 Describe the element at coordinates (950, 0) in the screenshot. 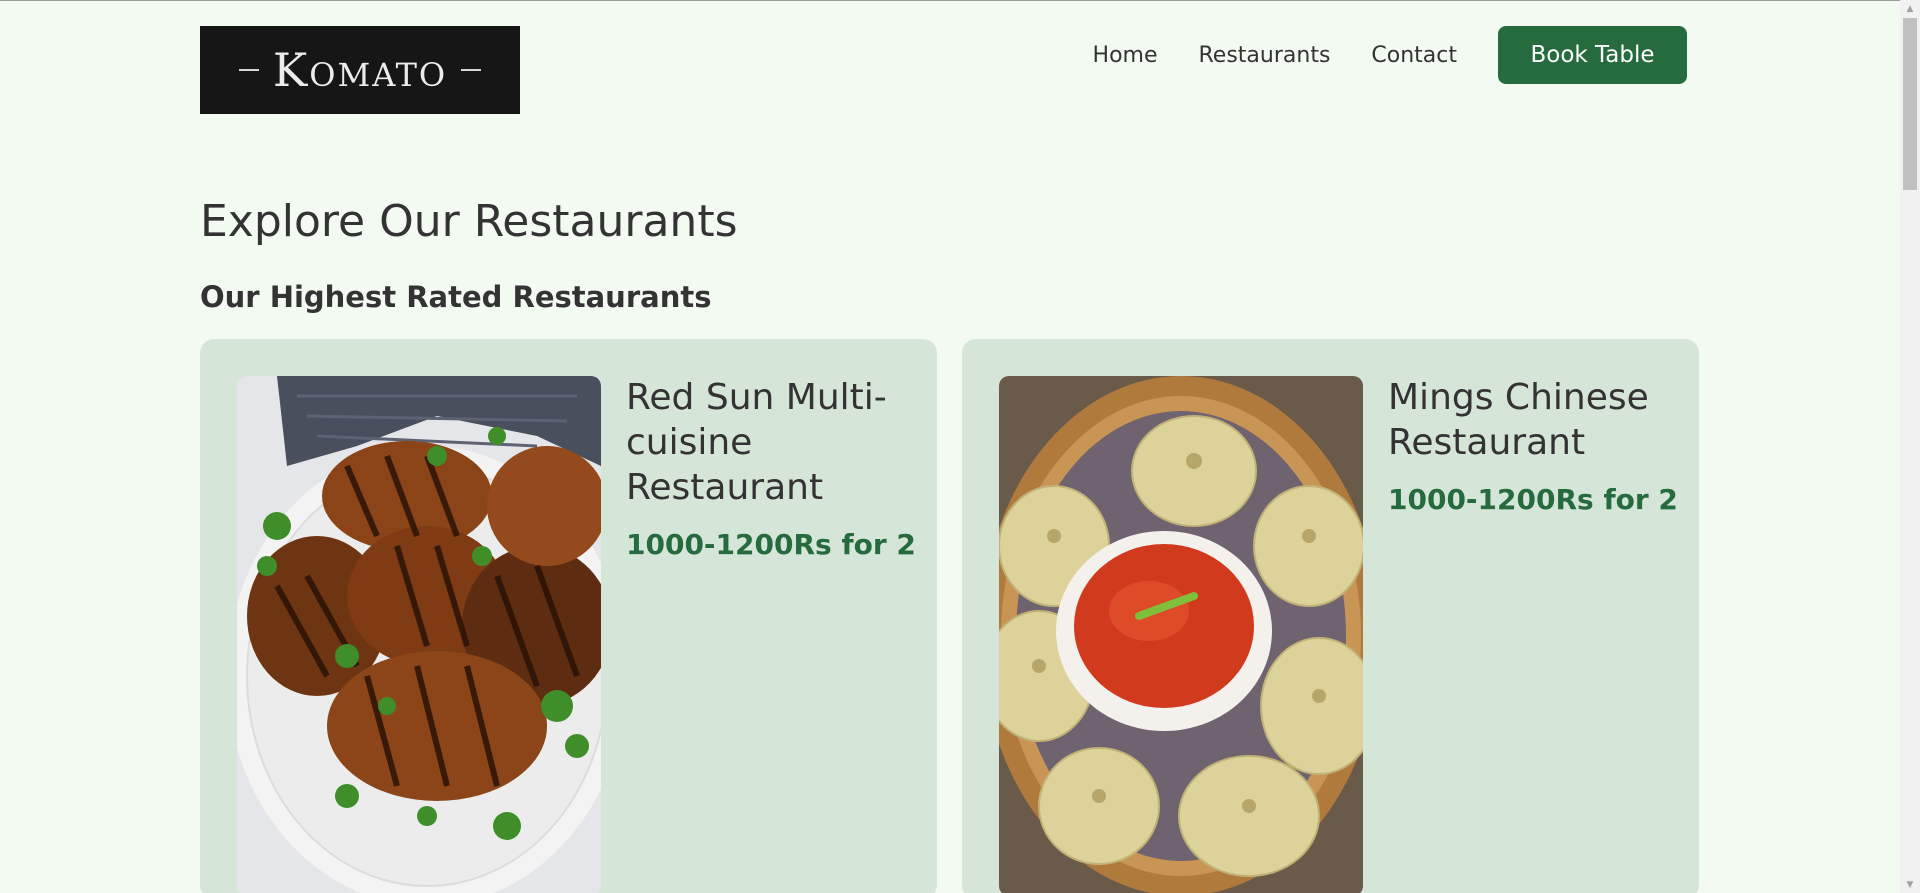

I see `window-top-border` at that location.